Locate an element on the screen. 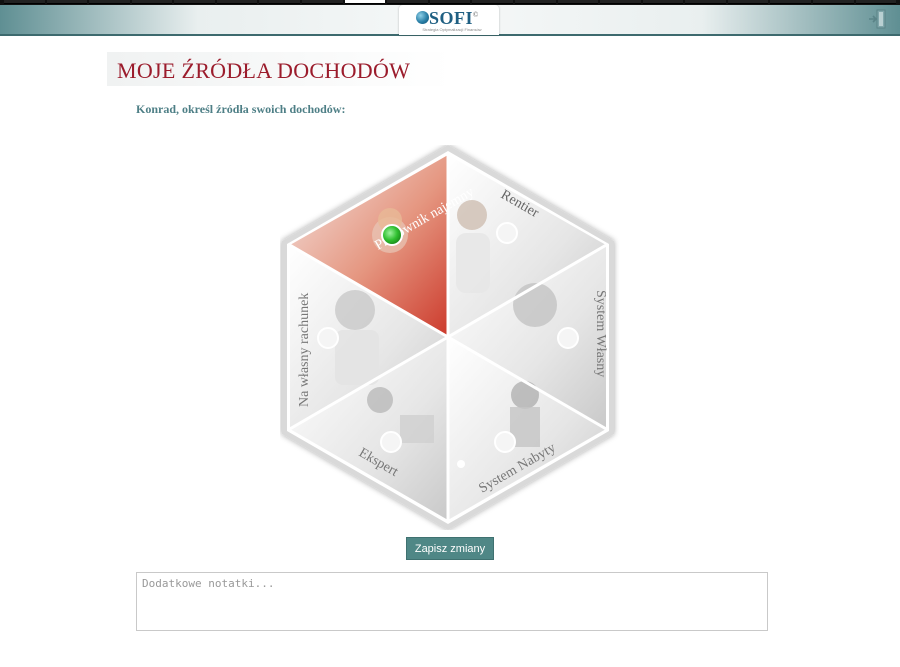  radio-rentier is located at coordinates (507, 233).